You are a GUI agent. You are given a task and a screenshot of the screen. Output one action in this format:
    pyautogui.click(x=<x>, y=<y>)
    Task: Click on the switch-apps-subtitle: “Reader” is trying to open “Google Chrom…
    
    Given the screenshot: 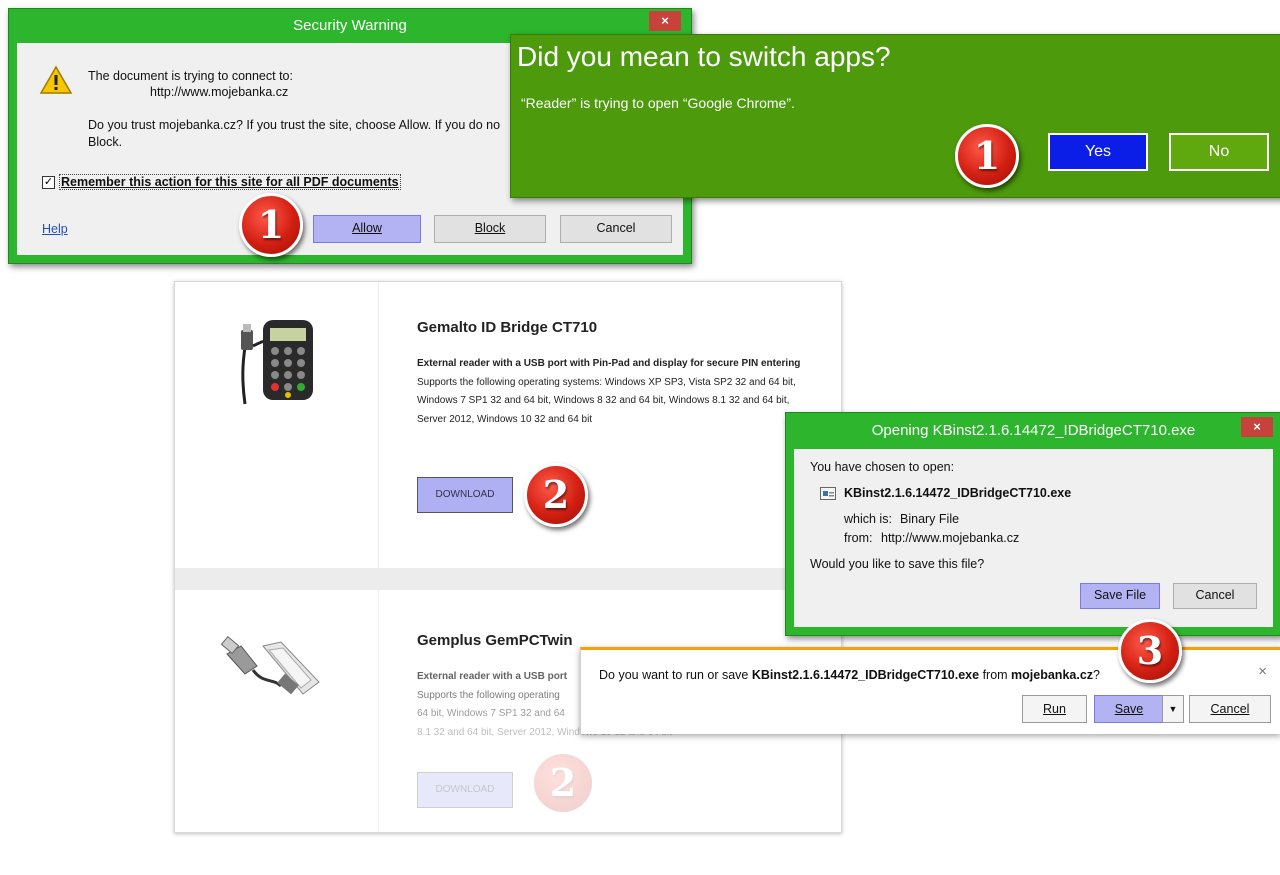 What is the action you would take?
    pyautogui.click(x=658, y=103)
    